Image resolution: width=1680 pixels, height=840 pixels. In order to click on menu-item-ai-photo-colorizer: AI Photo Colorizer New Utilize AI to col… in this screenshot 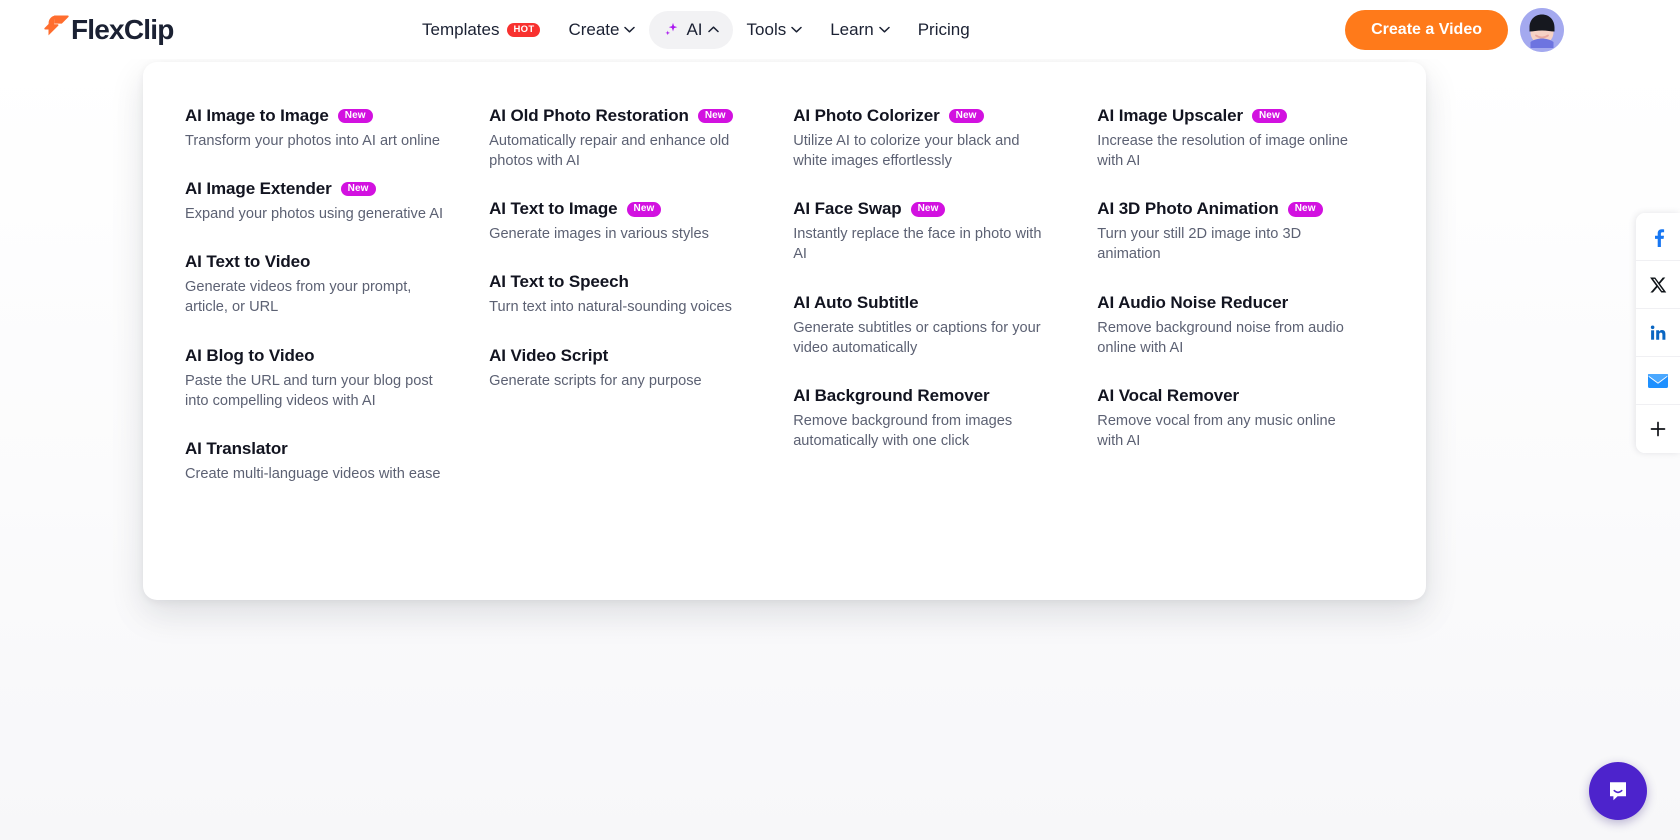, I will do `click(945, 138)`.